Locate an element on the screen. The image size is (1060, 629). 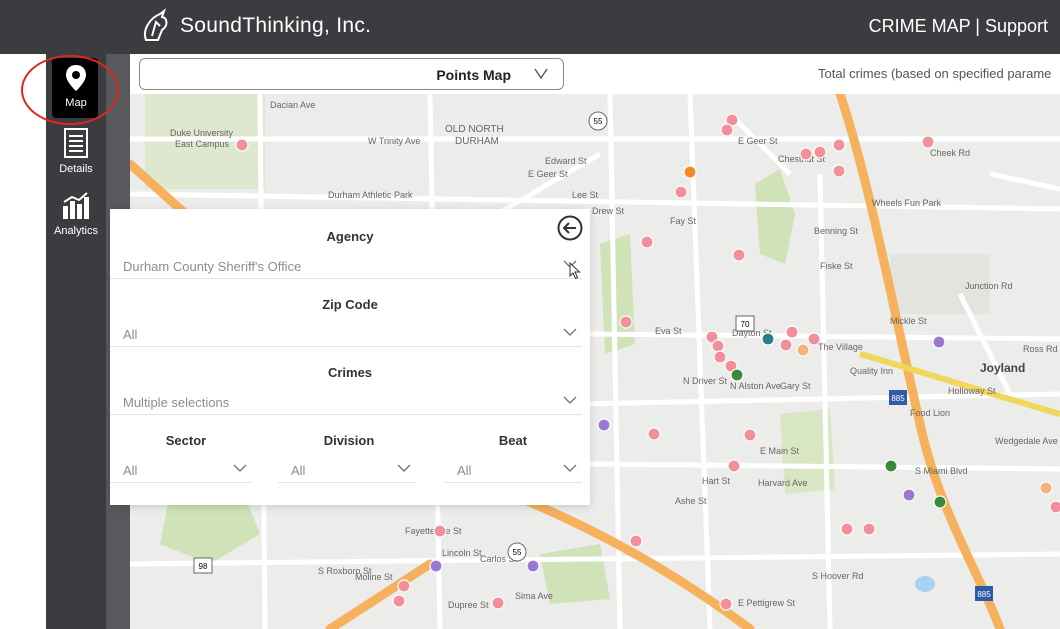
map-label: Junction Rd is located at coordinates (989, 286).